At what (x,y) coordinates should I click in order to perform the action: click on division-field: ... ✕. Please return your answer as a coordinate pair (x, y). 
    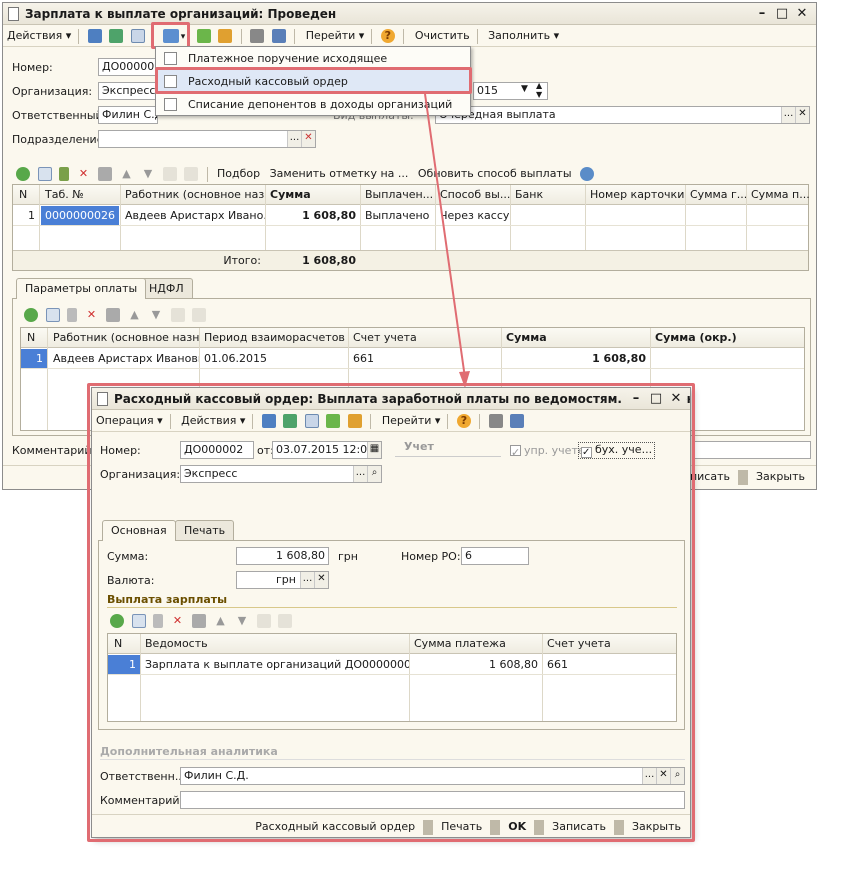
    Looking at the image, I should click on (207, 139).